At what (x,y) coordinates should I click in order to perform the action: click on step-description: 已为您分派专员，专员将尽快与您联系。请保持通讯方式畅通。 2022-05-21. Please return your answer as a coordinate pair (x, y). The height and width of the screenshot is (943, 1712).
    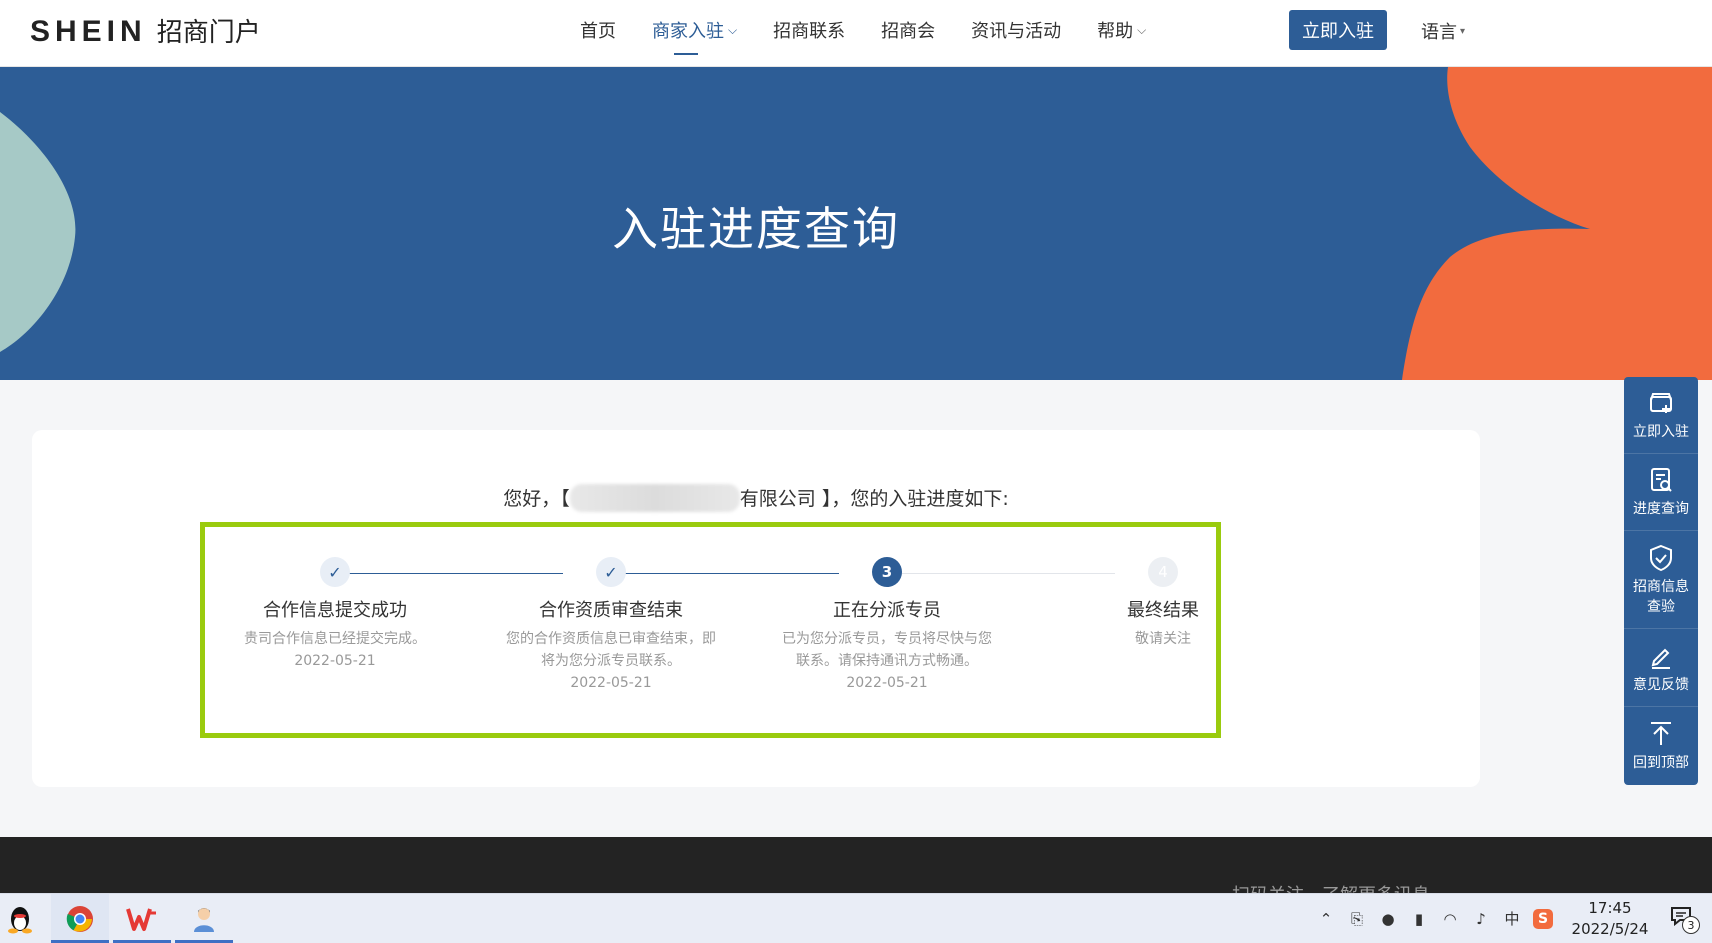
    Looking at the image, I should click on (887, 661).